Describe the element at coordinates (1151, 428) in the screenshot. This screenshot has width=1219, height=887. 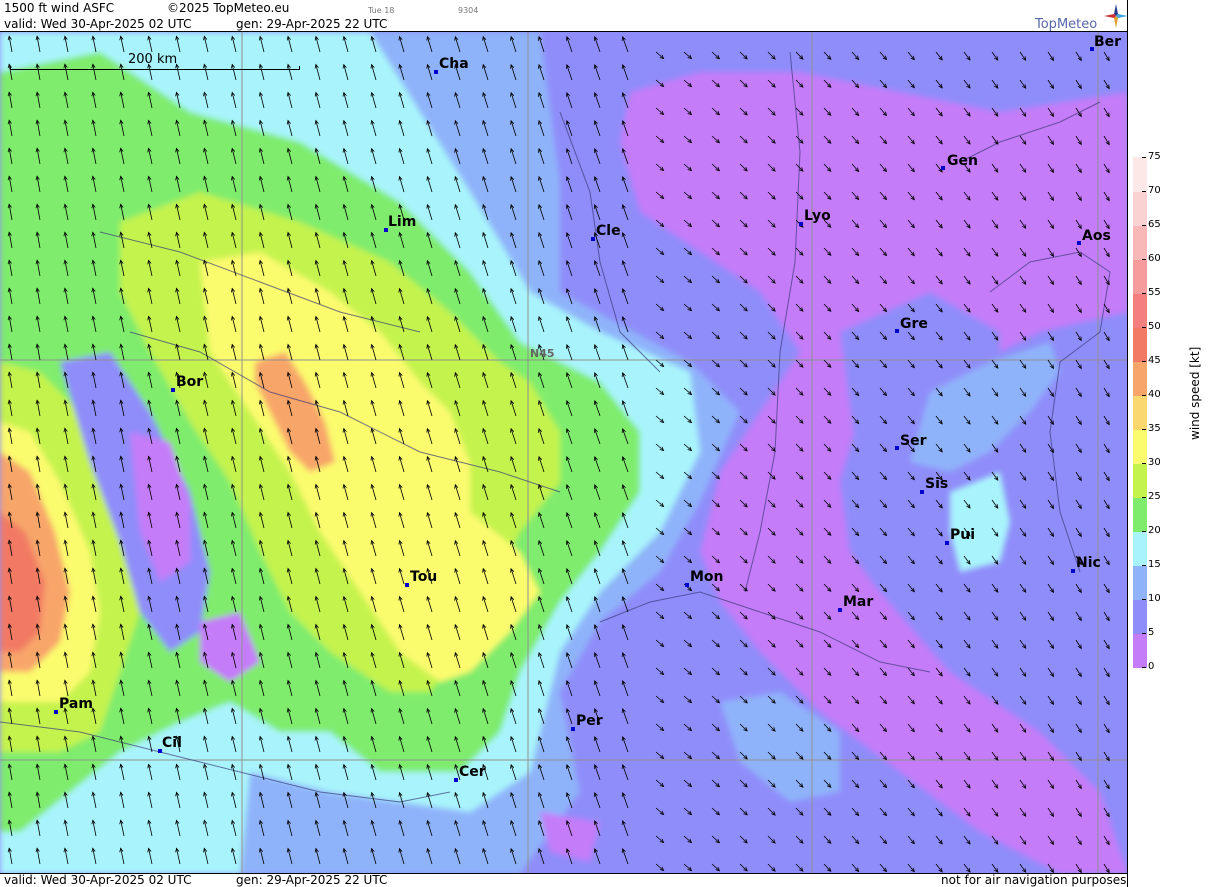
I see `legend-tick-label: 35` at that location.